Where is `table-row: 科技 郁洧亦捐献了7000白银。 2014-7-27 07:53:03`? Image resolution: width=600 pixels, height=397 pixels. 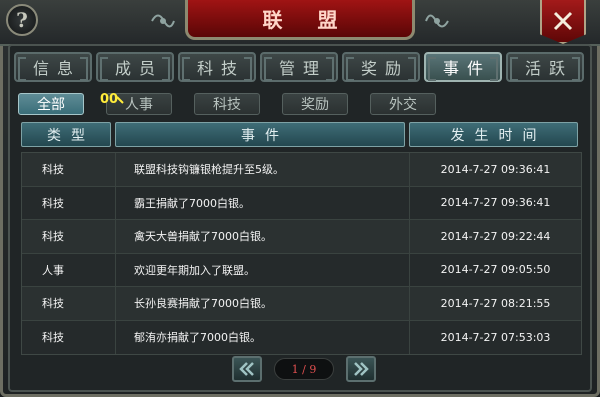
table-row: 科技 郁洧亦捐献了7000白银。 2014-7-27 07:53:03 is located at coordinates (301, 337).